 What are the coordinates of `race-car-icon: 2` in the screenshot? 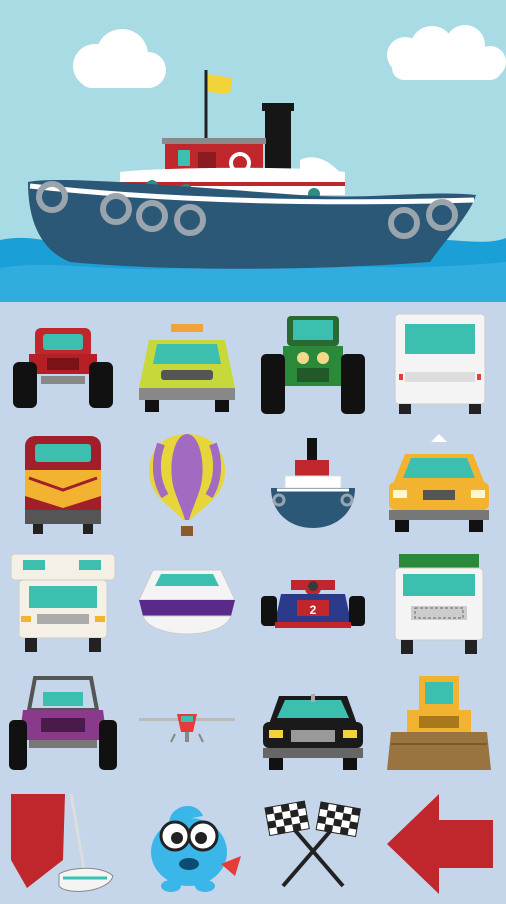 It's located at (313, 604).